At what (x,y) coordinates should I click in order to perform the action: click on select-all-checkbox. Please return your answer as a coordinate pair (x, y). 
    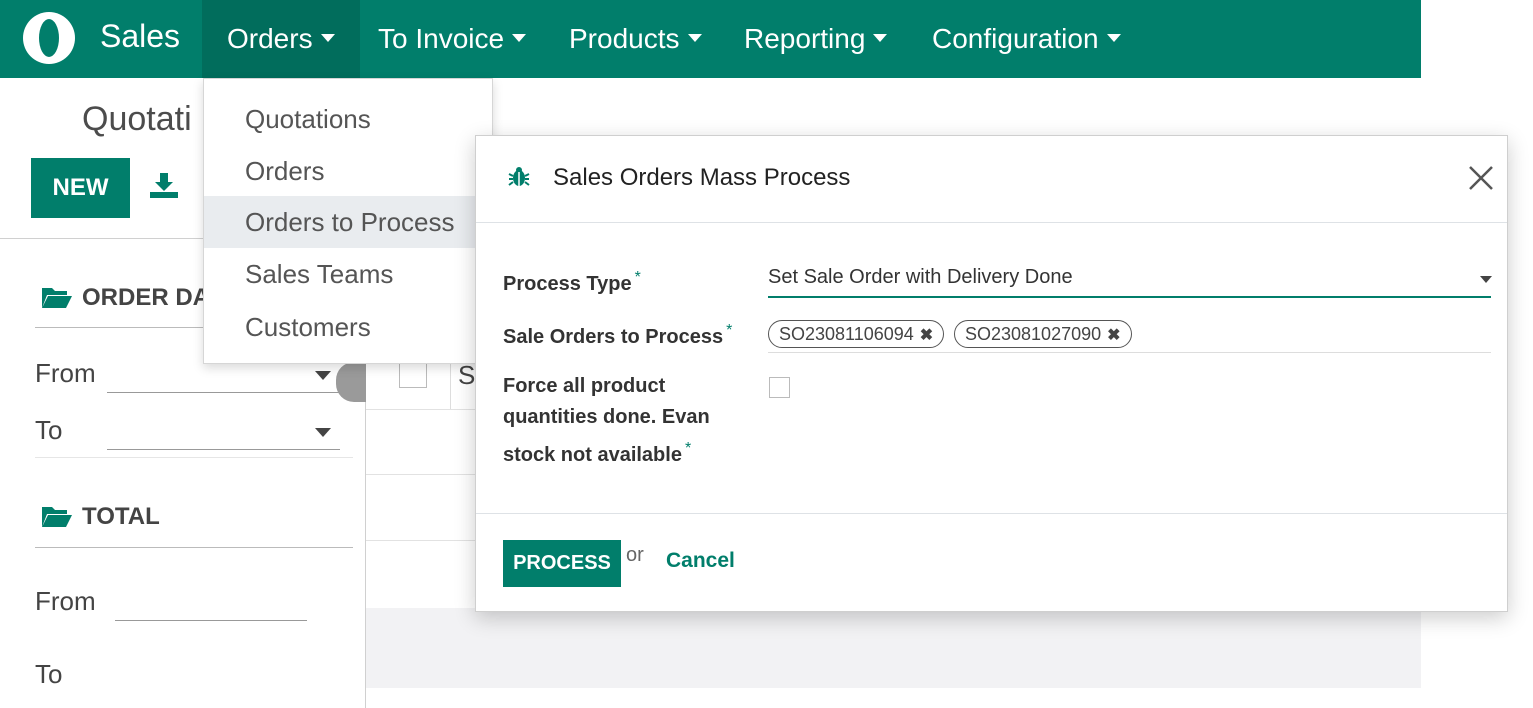
    Looking at the image, I should click on (413, 374).